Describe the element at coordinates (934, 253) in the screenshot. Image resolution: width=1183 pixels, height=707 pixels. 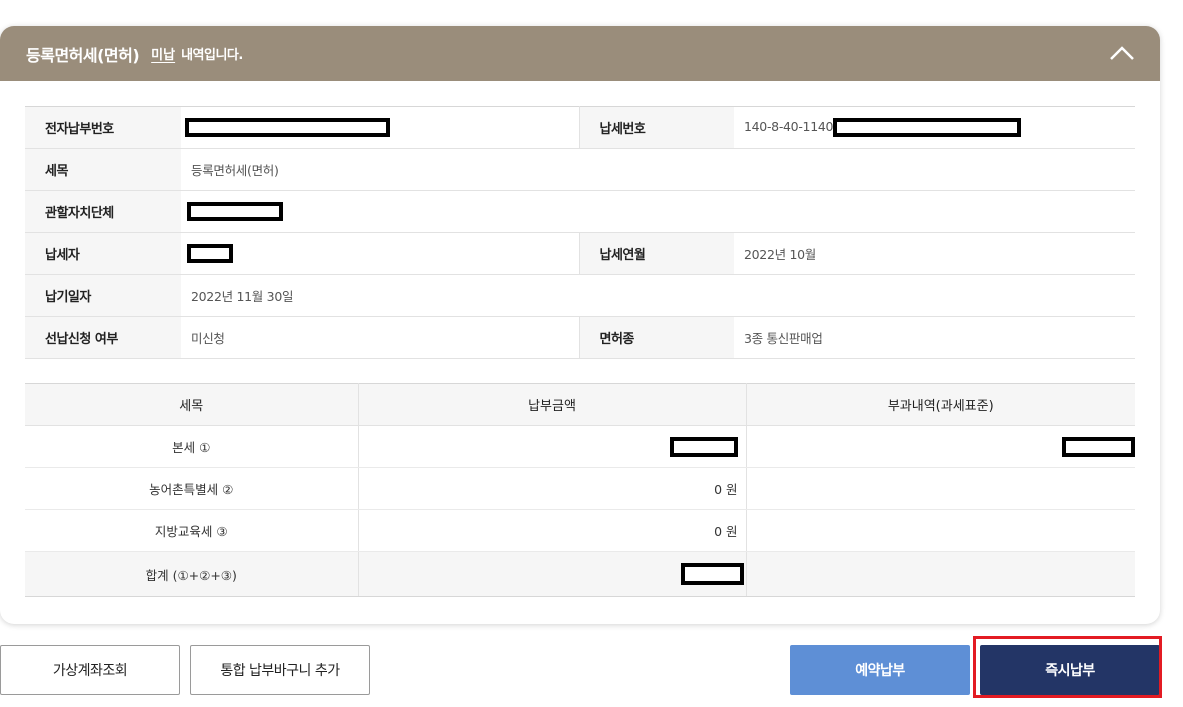
I see `tax-period-value: 2022년 10월` at that location.